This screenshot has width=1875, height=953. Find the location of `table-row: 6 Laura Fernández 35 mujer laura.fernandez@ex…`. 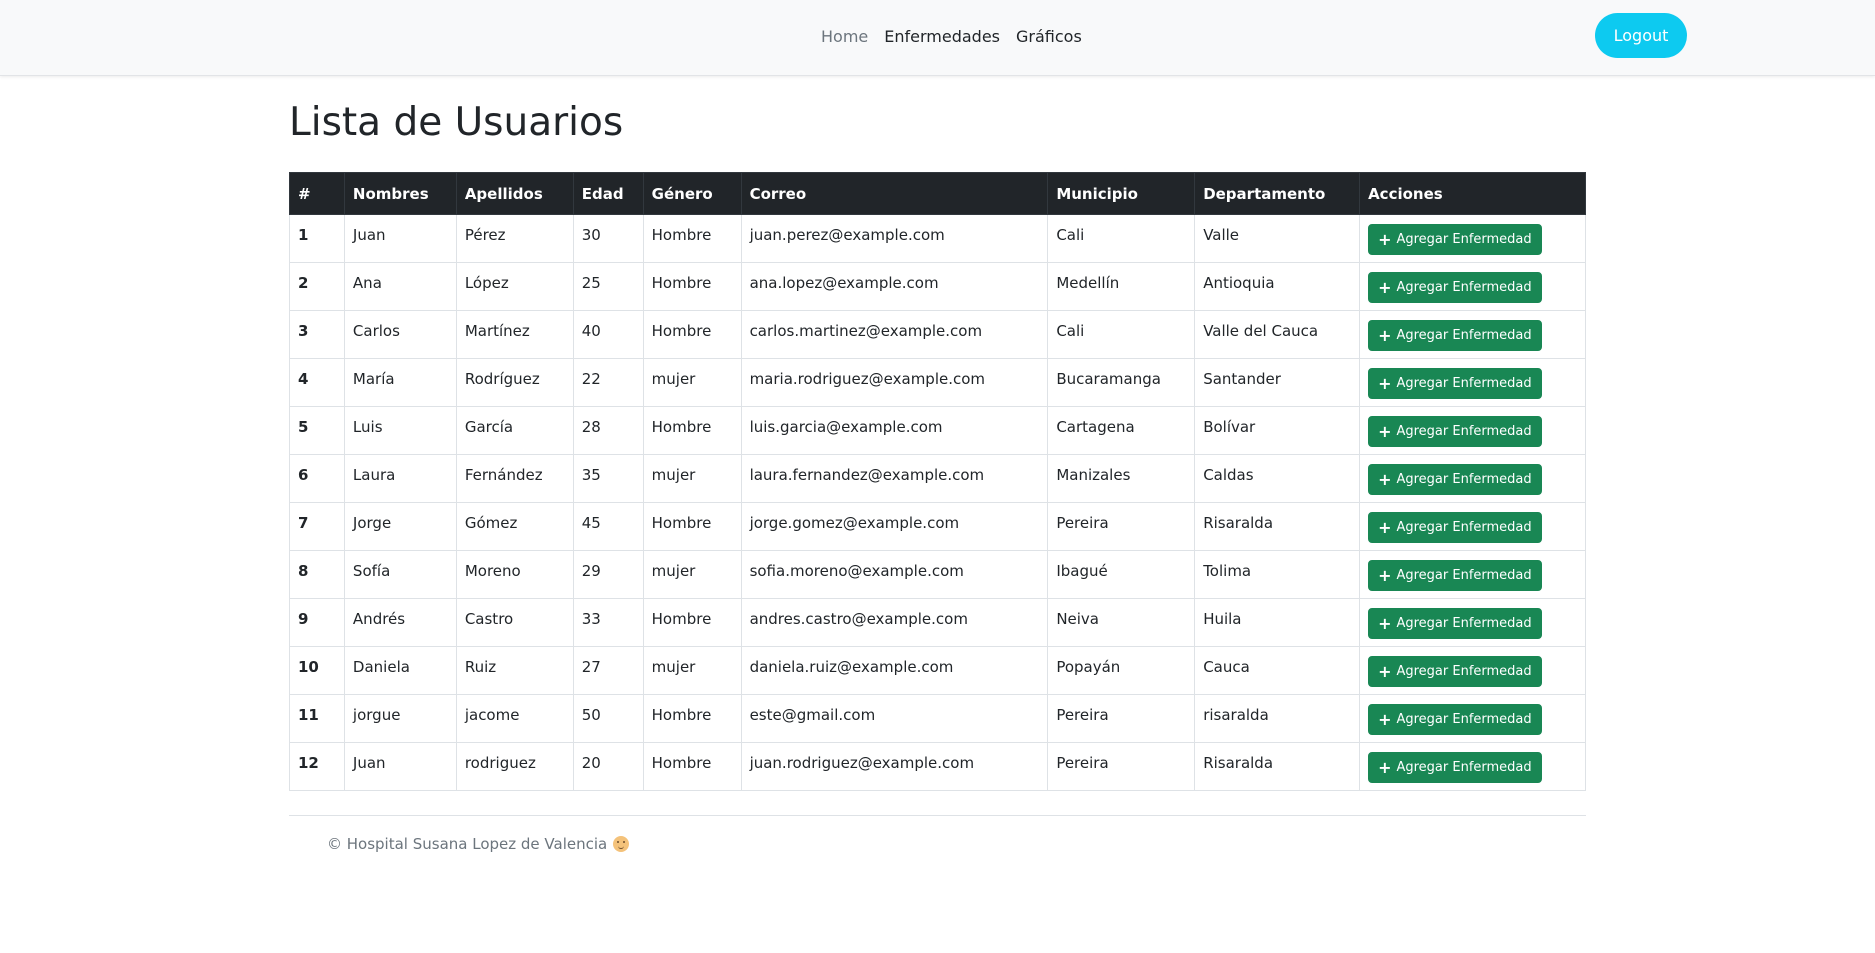

table-row: 6 Laura Fernández 35 mujer laura.fernandez@ex… is located at coordinates (937, 478).